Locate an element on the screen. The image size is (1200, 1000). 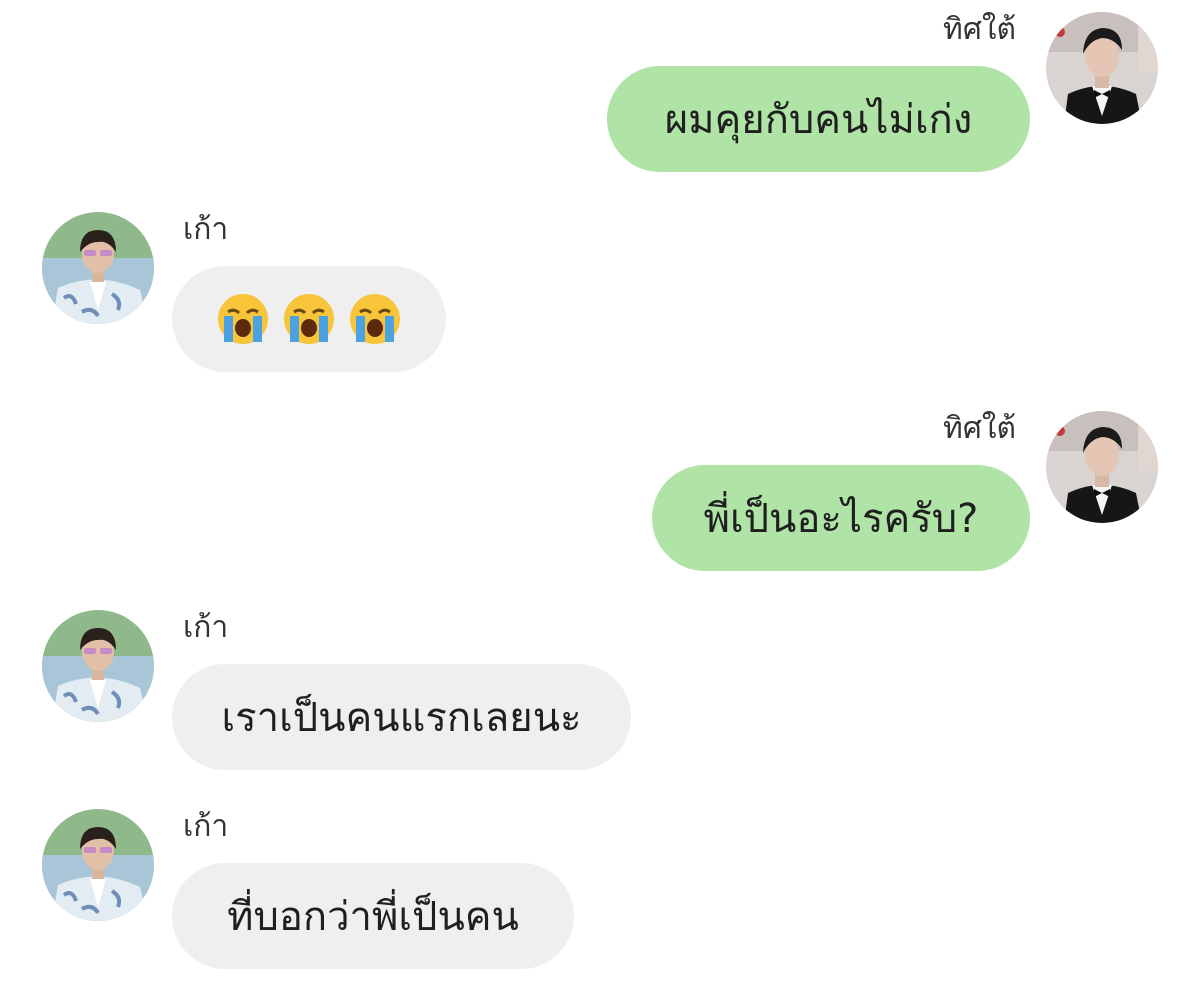
message-bubble: เราเป็นคนแรกเลยนะ is located at coordinates (401, 717).